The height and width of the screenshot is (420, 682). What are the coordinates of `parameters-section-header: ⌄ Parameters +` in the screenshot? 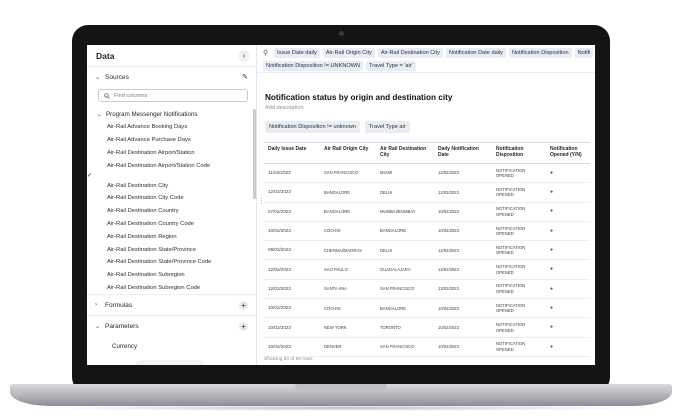 It's located at (171, 326).